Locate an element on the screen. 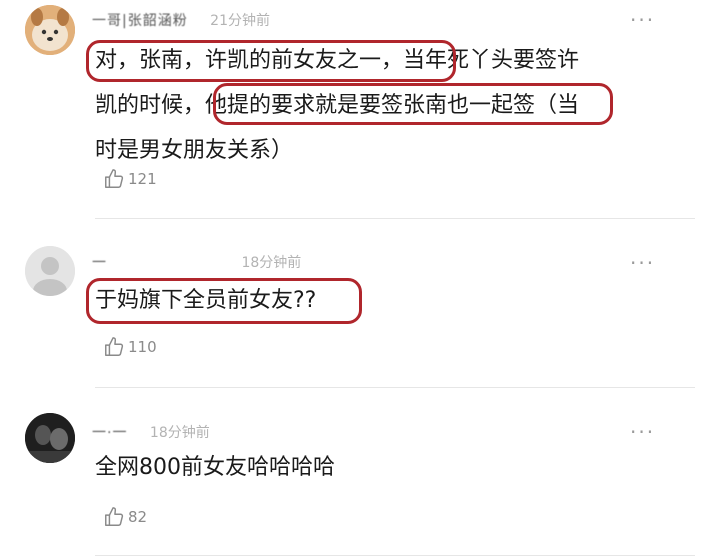 This screenshot has width=719, height=560. like-count: 82 is located at coordinates (138, 517).